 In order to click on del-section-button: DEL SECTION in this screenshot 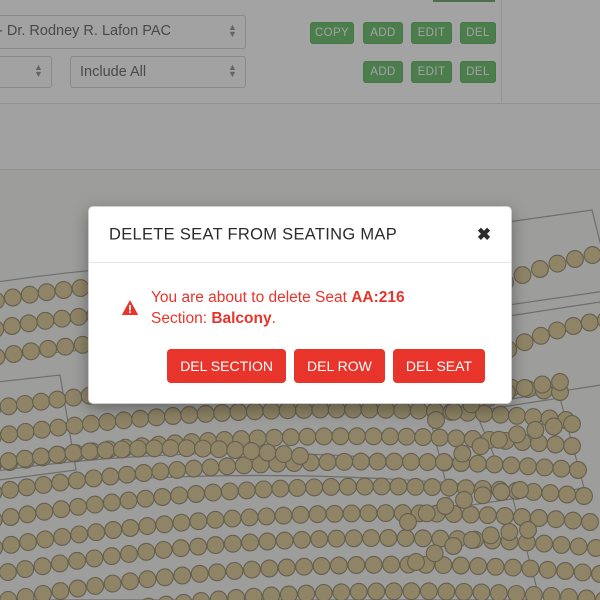, I will do `click(227, 366)`.